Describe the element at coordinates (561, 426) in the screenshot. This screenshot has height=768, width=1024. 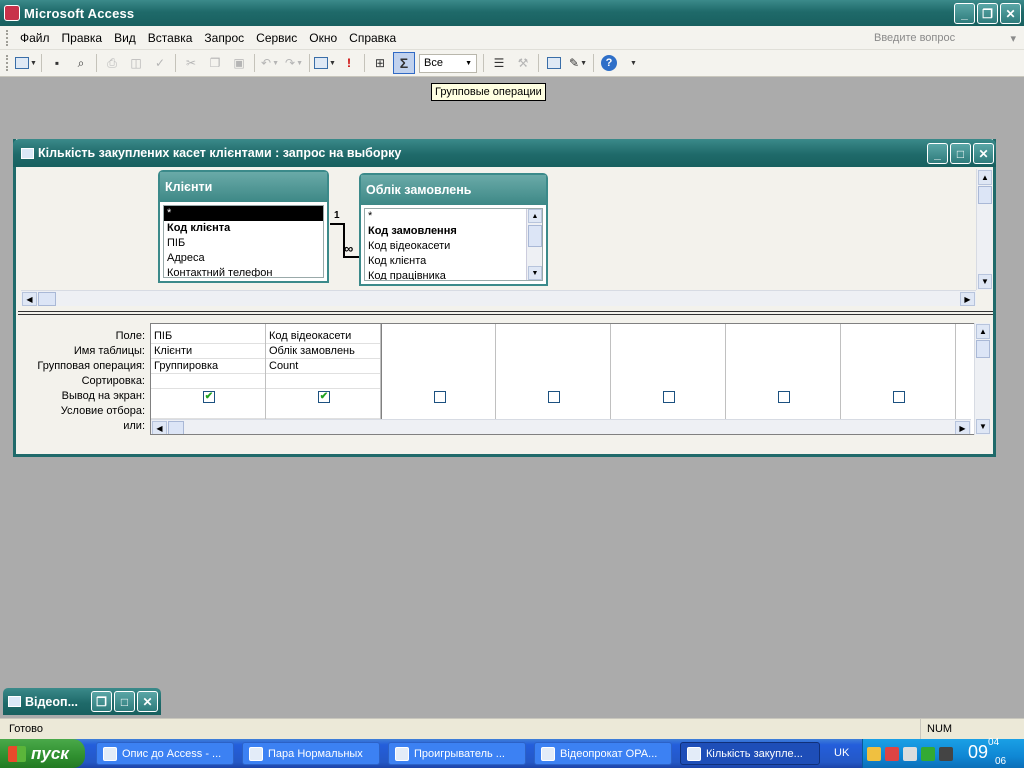
I see `grid-hscroll: ◀ ▶` at that location.